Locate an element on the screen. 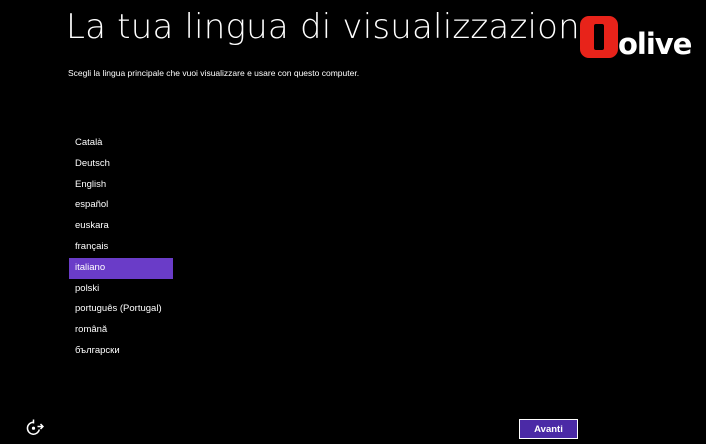 Image resolution: width=706 pixels, height=444 pixels. olive-logo: olive is located at coordinates (636, 38).